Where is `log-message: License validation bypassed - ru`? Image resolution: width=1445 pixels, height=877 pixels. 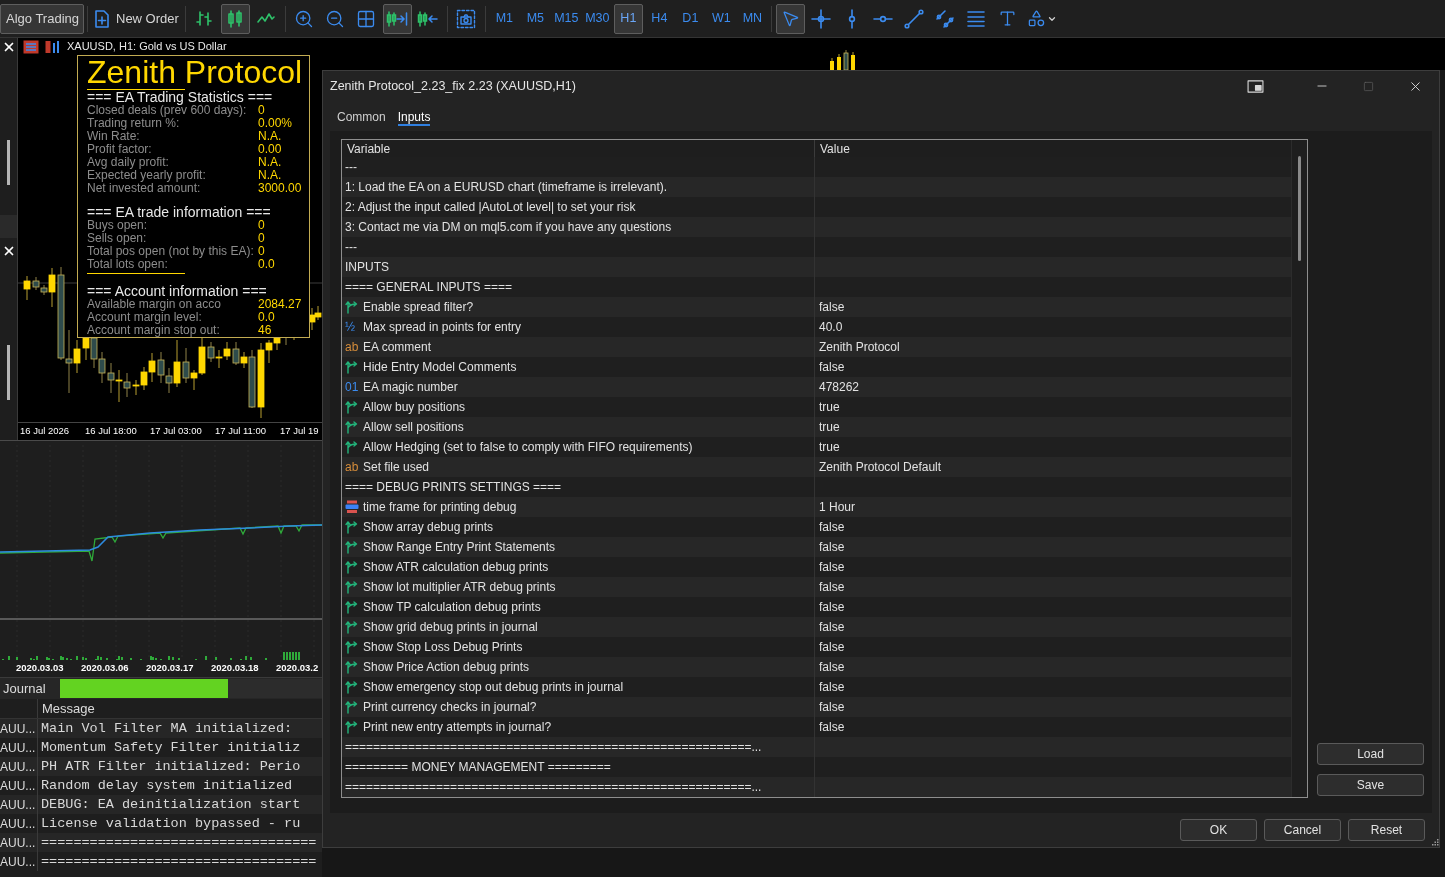 log-message: License validation bypassed - ru is located at coordinates (170, 823).